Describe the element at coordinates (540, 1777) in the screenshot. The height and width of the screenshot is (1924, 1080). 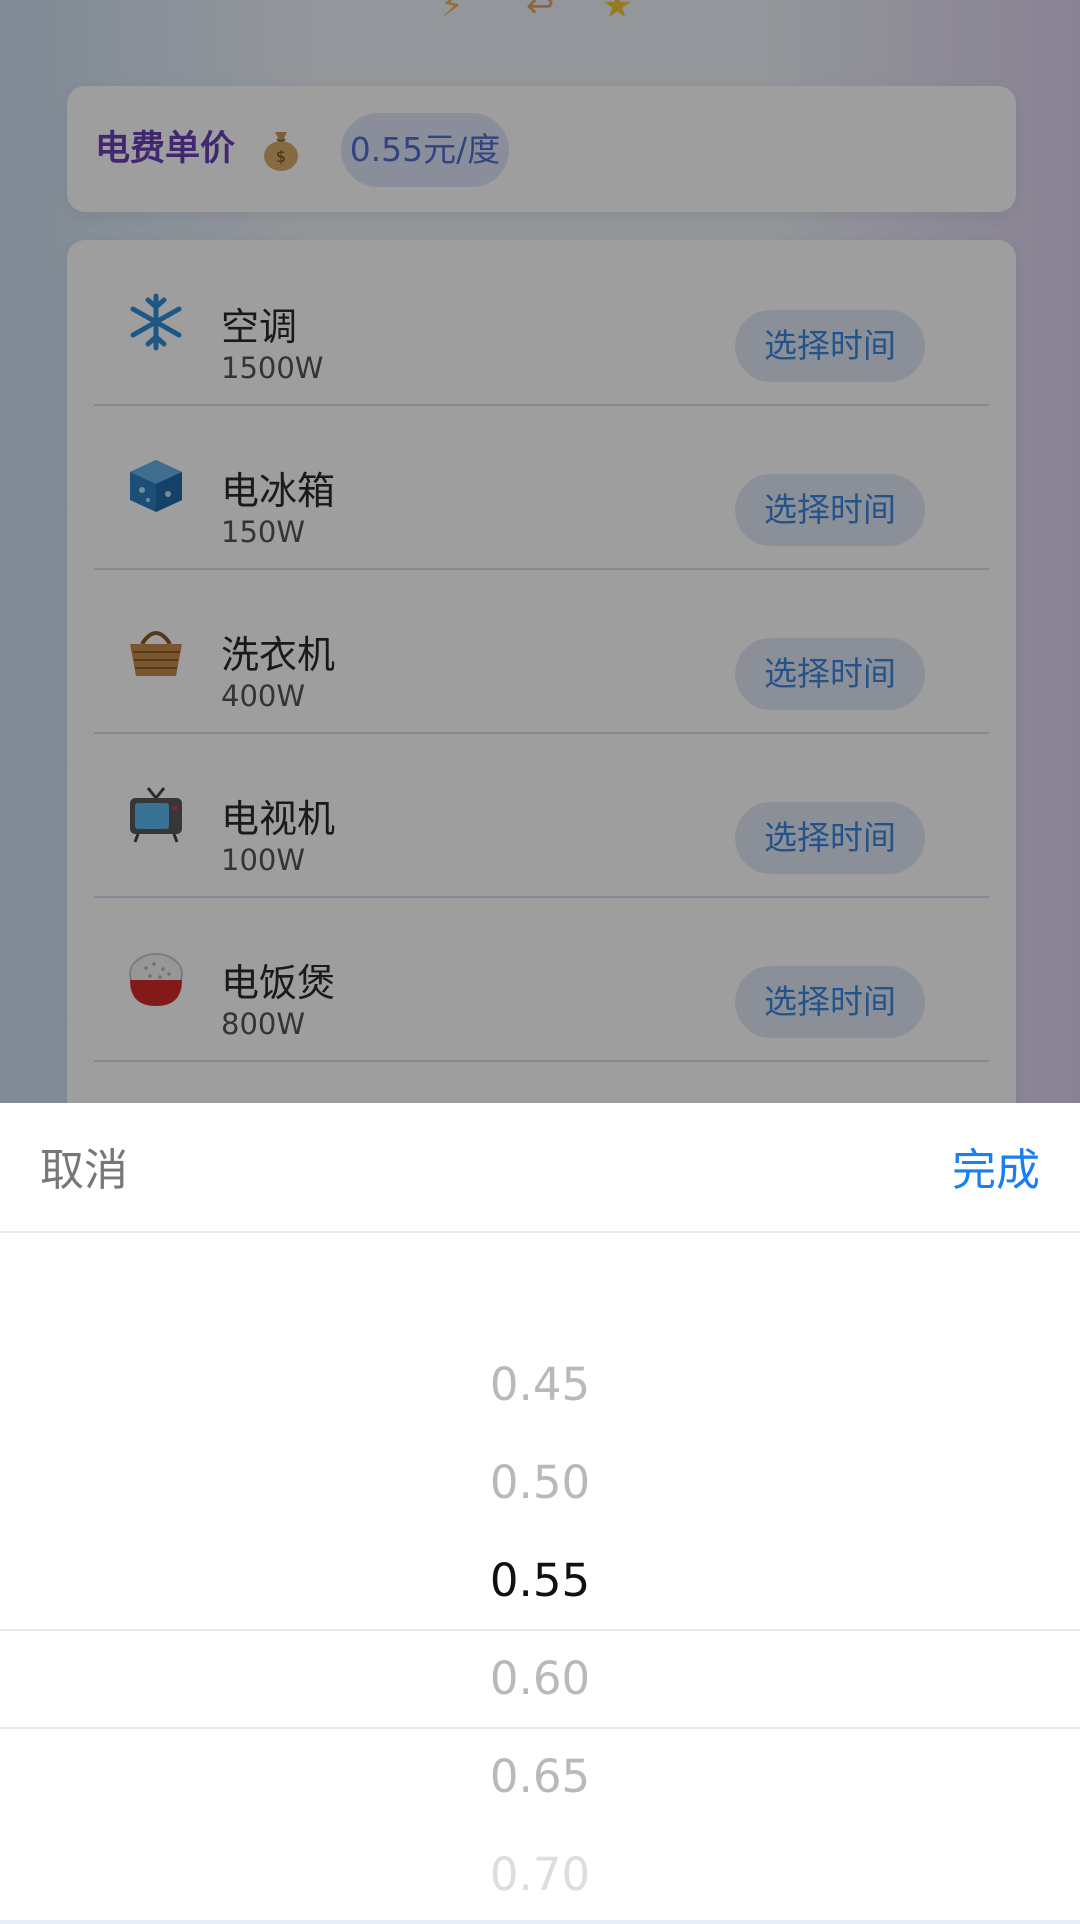
I see `picker-option: 0.65` at that location.